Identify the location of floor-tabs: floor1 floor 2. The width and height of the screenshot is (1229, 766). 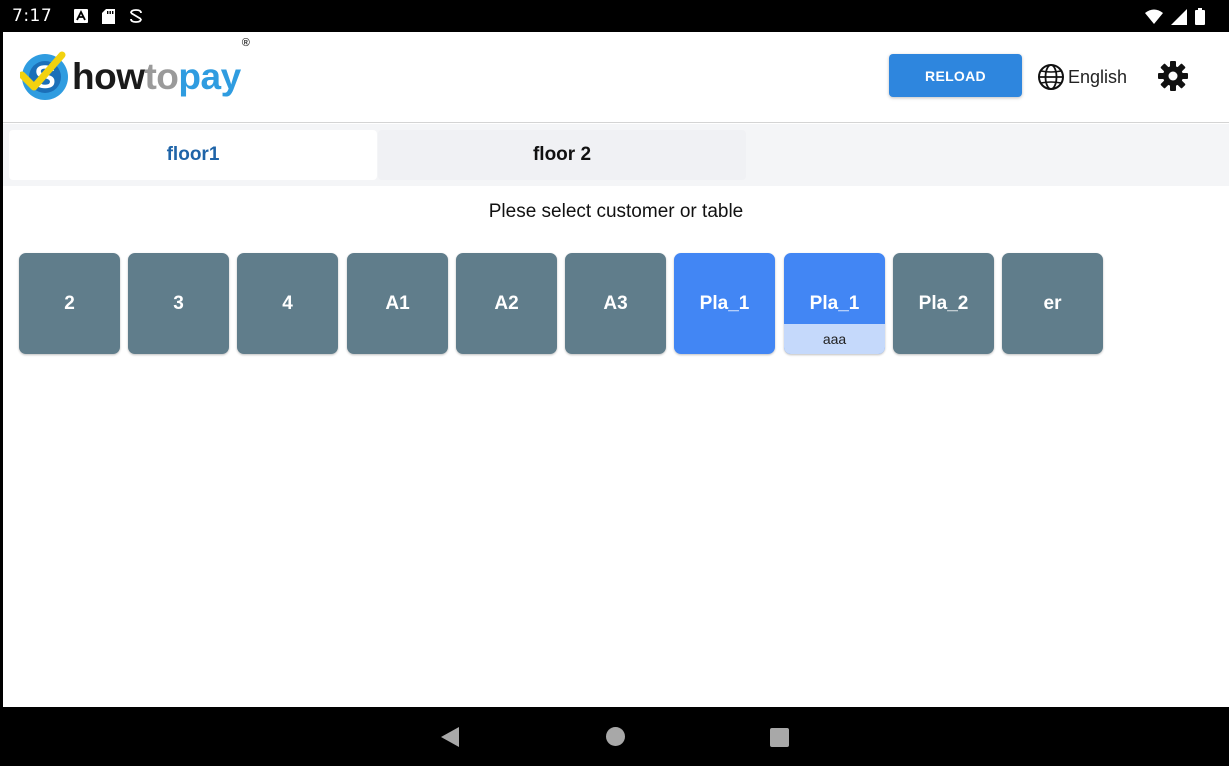
(616, 155).